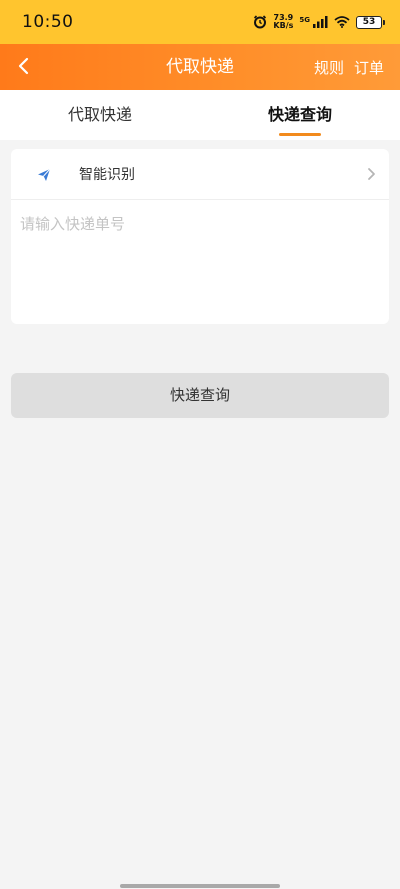 The height and width of the screenshot is (889, 400). I want to click on nav-actions: 规则 订单, so click(349, 67).